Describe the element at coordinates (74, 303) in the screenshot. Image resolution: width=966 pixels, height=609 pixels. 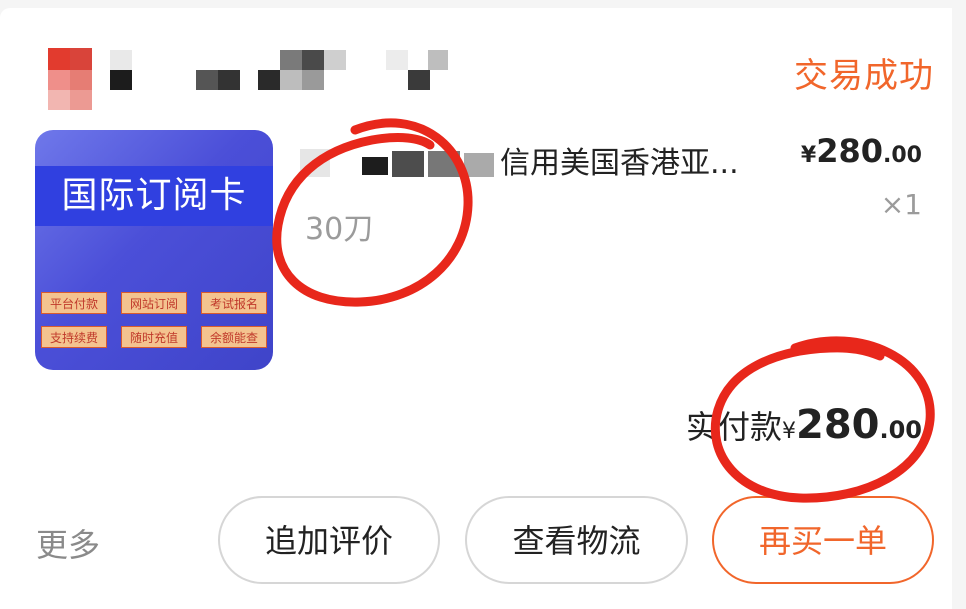
I see `thumbnail-tag: 平台付款` at that location.